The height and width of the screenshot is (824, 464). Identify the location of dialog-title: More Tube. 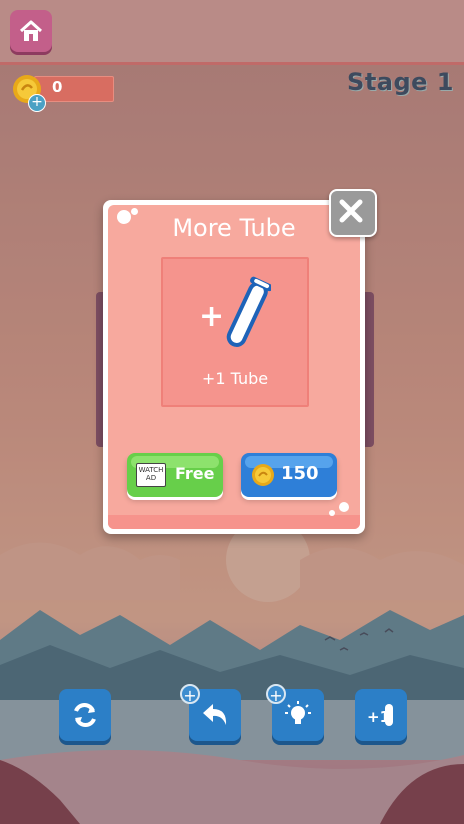
(234, 228).